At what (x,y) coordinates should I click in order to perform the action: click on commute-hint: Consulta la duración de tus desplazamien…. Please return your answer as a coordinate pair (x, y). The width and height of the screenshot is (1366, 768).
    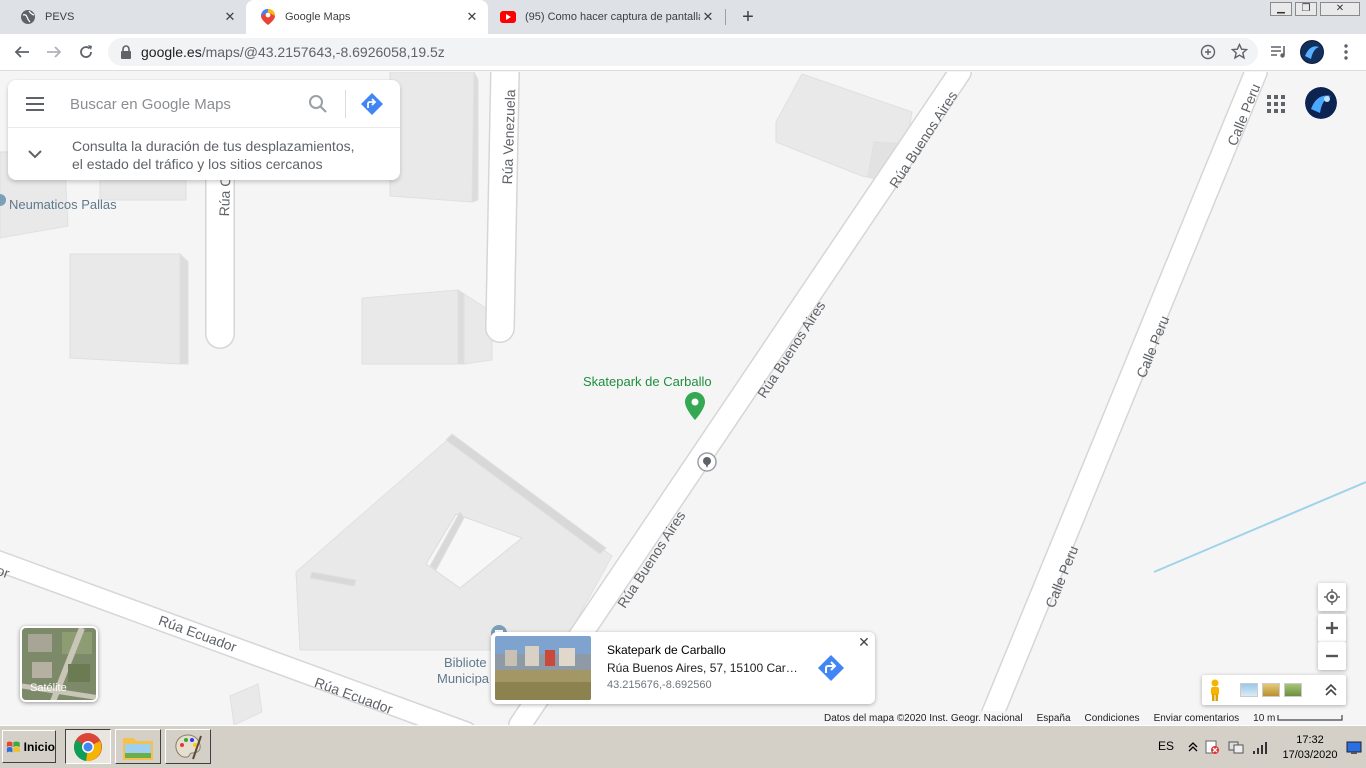
    Looking at the image, I should click on (204, 154).